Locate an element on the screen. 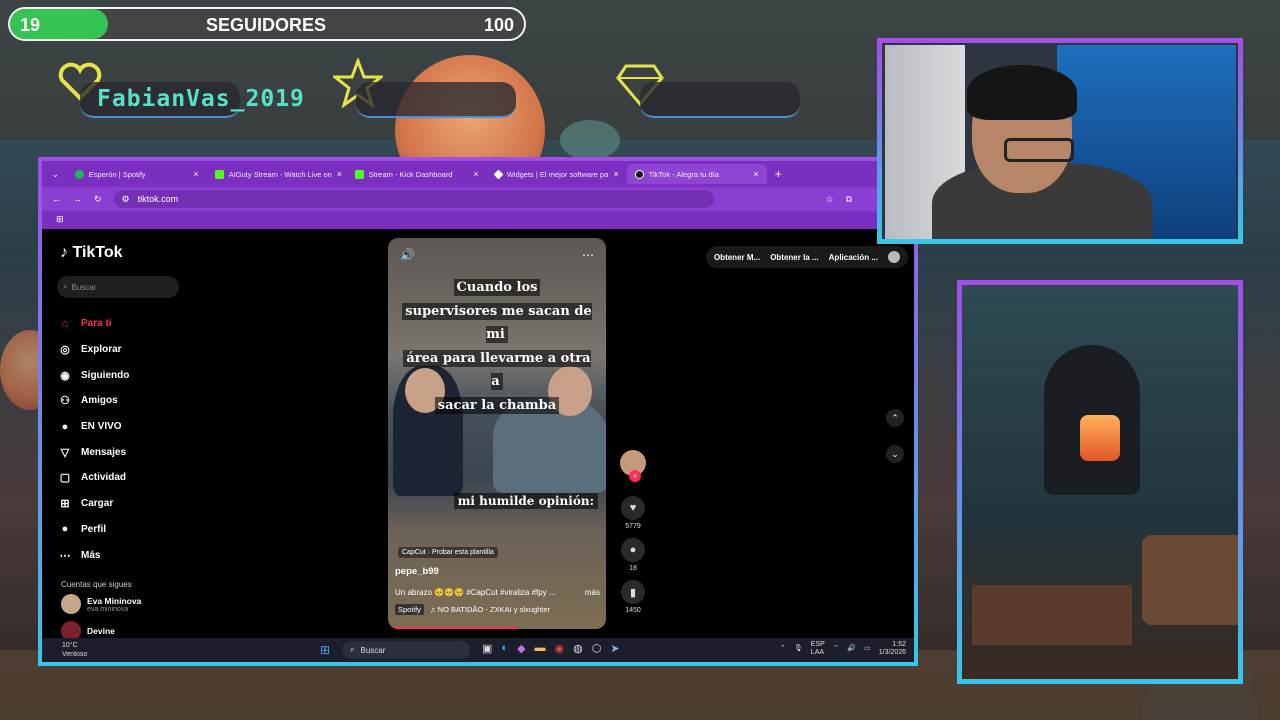 The height and width of the screenshot is (720, 1280). sidebar-item-label: EN VIVO is located at coordinates (101, 427).